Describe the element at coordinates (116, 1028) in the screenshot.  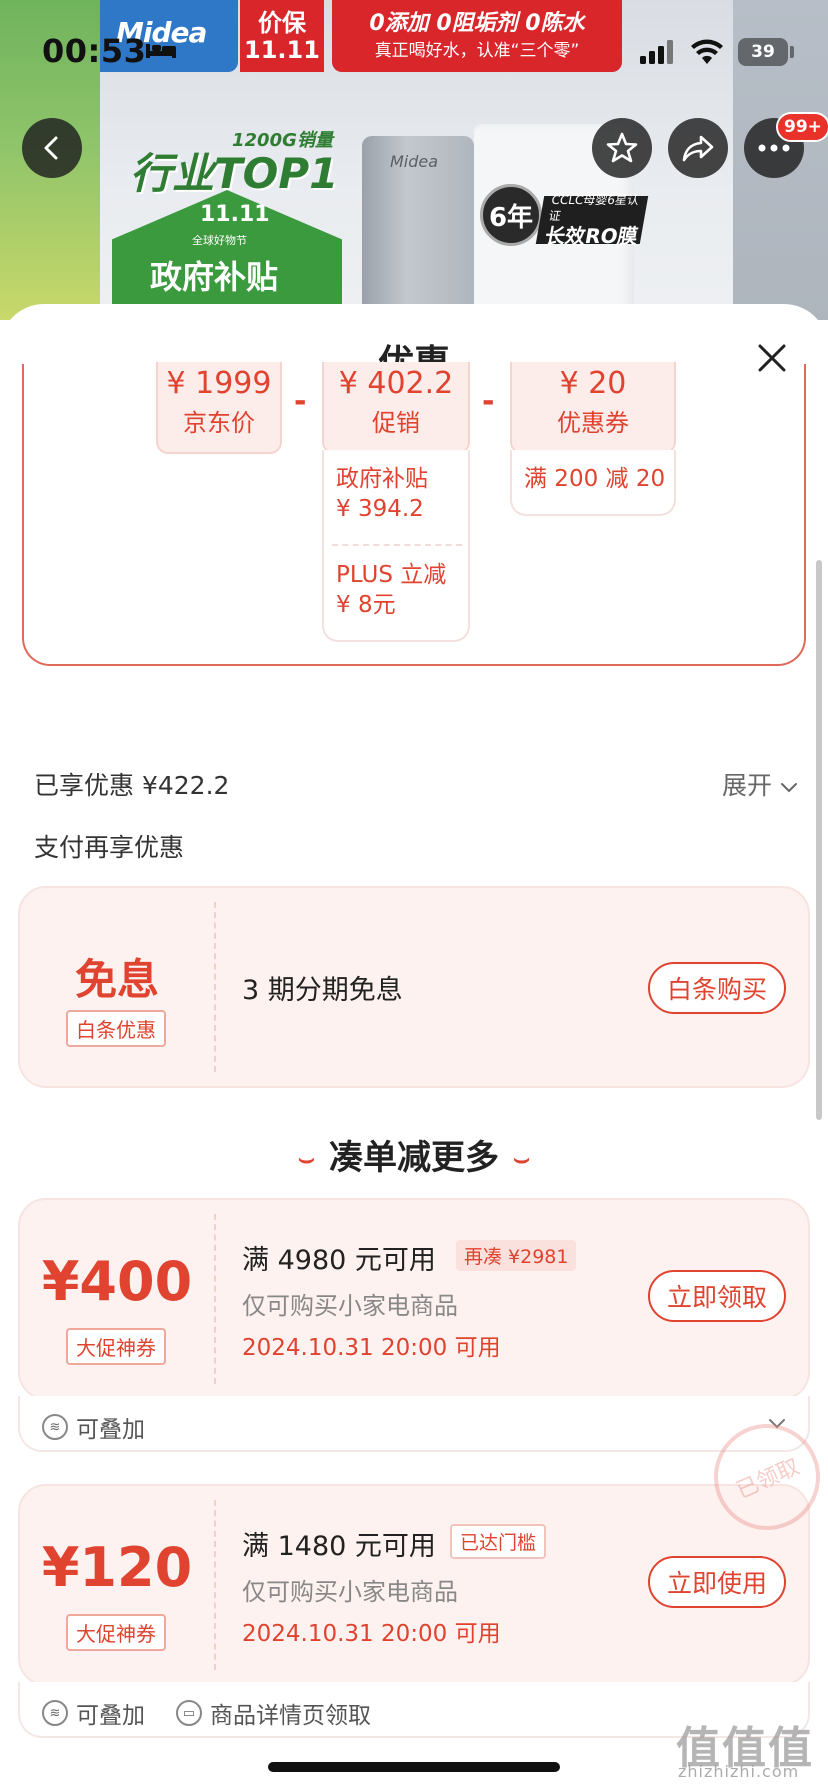
I see `baitiao-tag: 白条优惠` at that location.